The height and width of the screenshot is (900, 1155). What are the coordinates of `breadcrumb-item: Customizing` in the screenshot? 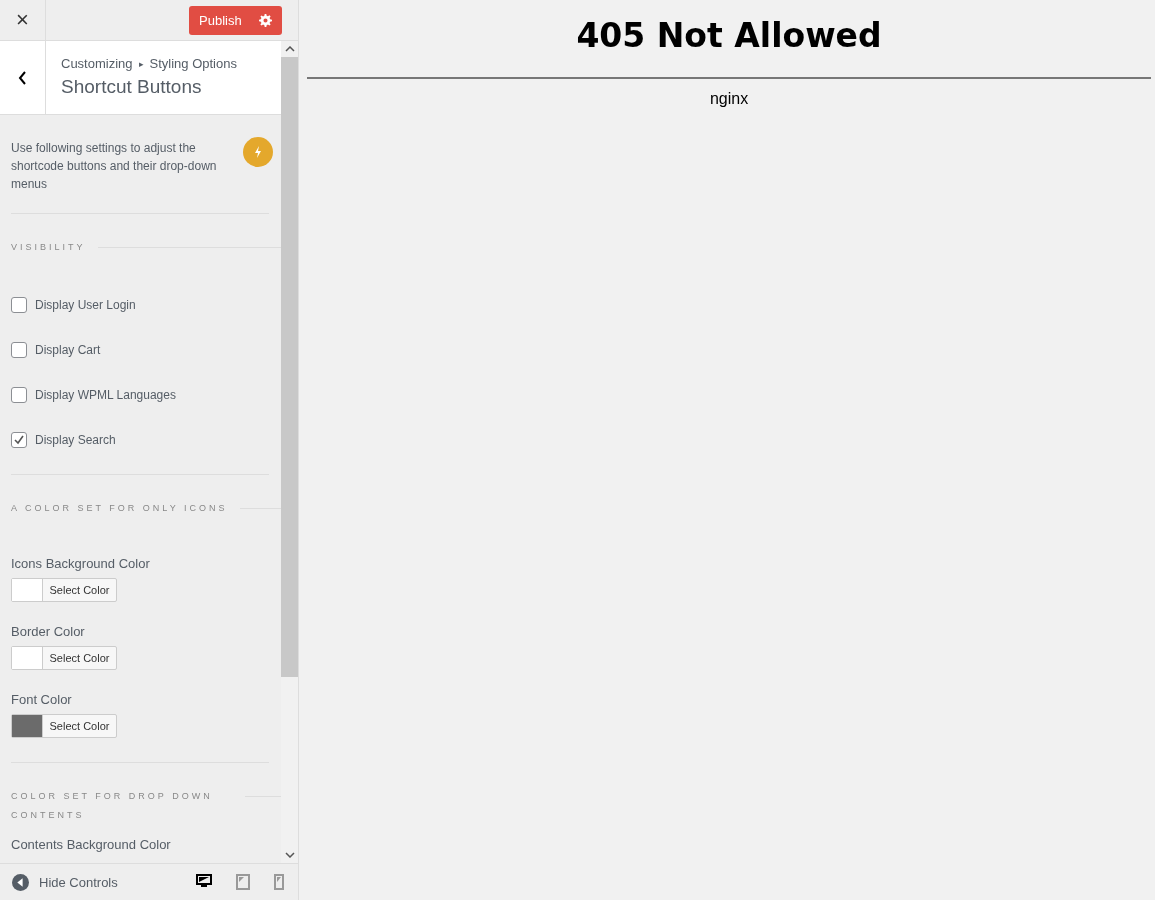 It's located at (97, 63).